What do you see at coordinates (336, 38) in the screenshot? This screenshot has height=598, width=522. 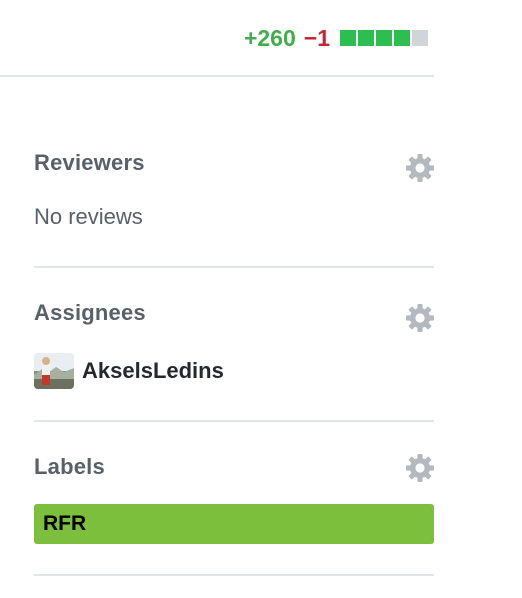 I see `diffstat: +260 −1` at bounding box center [336, 38].